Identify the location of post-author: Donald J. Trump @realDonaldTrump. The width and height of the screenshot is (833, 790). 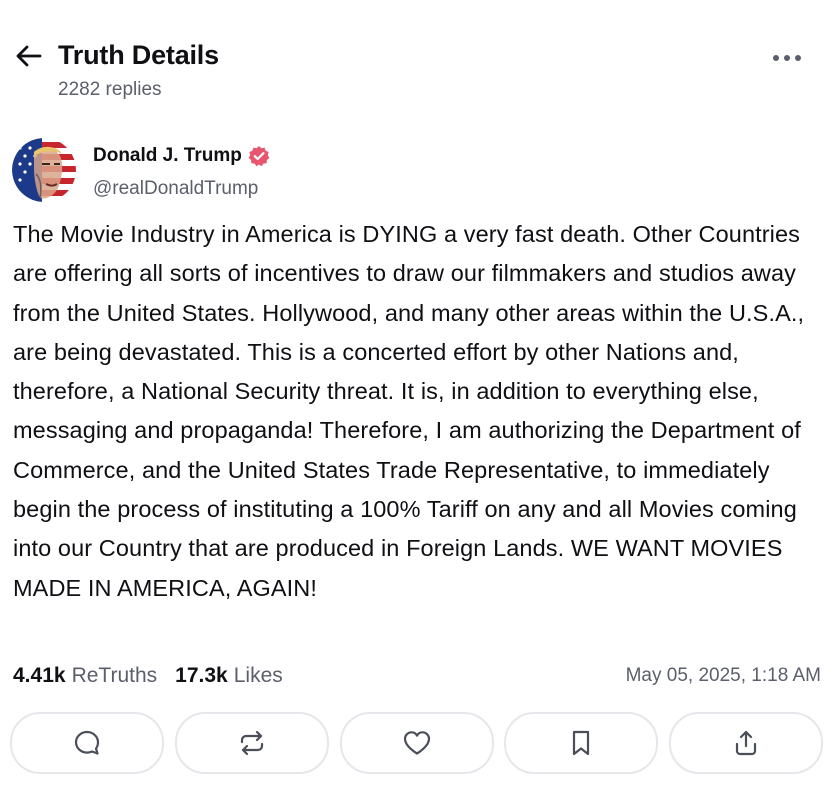
(412, 171).